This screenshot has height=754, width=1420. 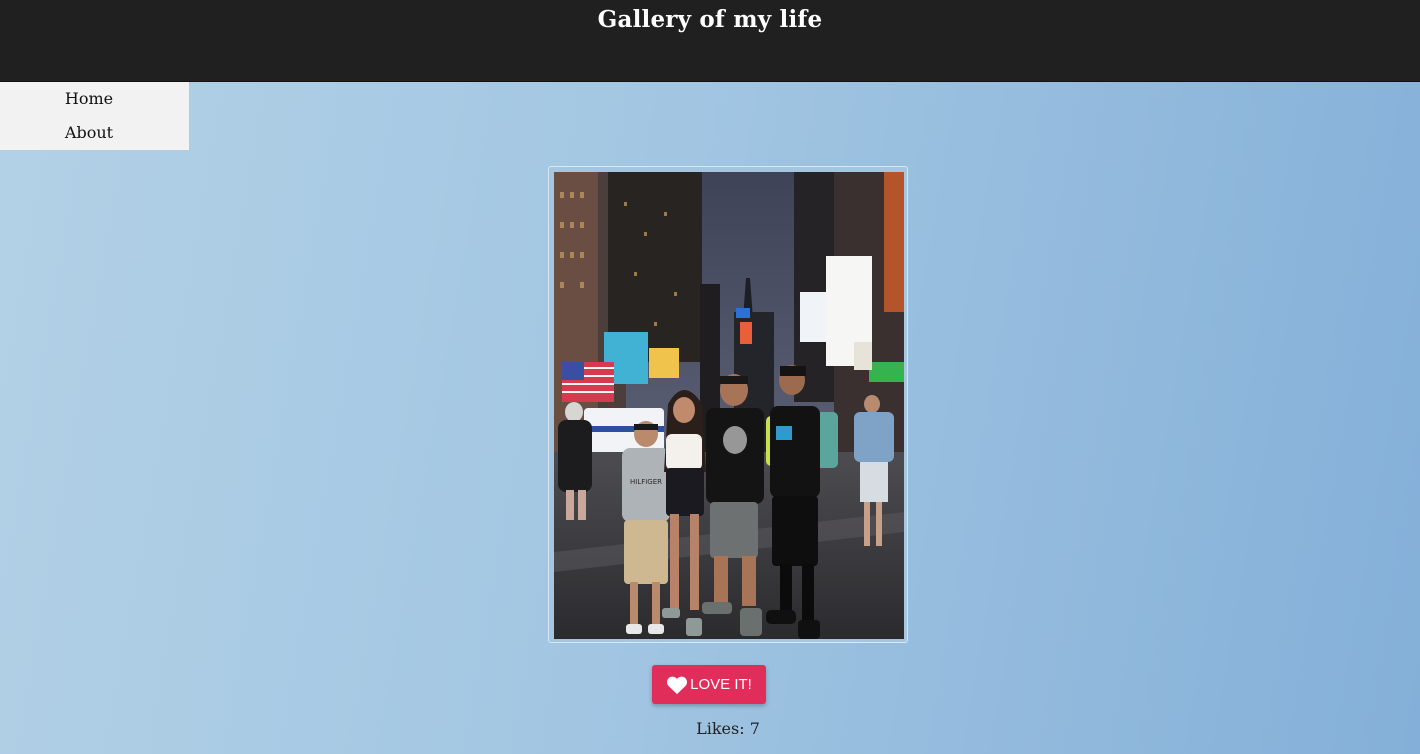 I want to click on likes-count: Likes: 7, so click(x=728, y=728).